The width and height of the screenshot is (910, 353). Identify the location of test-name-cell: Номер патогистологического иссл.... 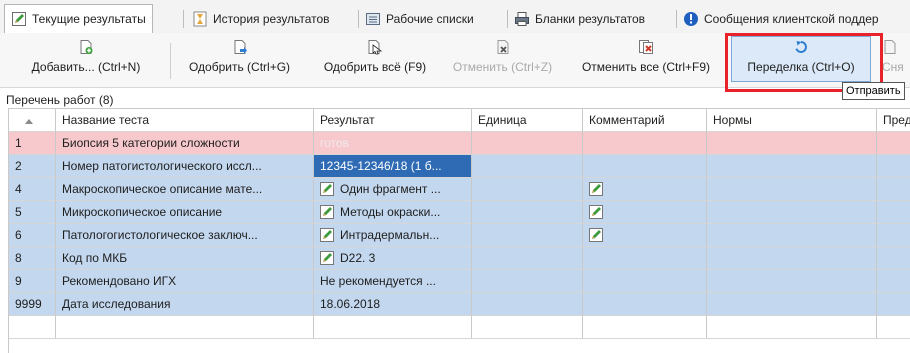
(185, 166).